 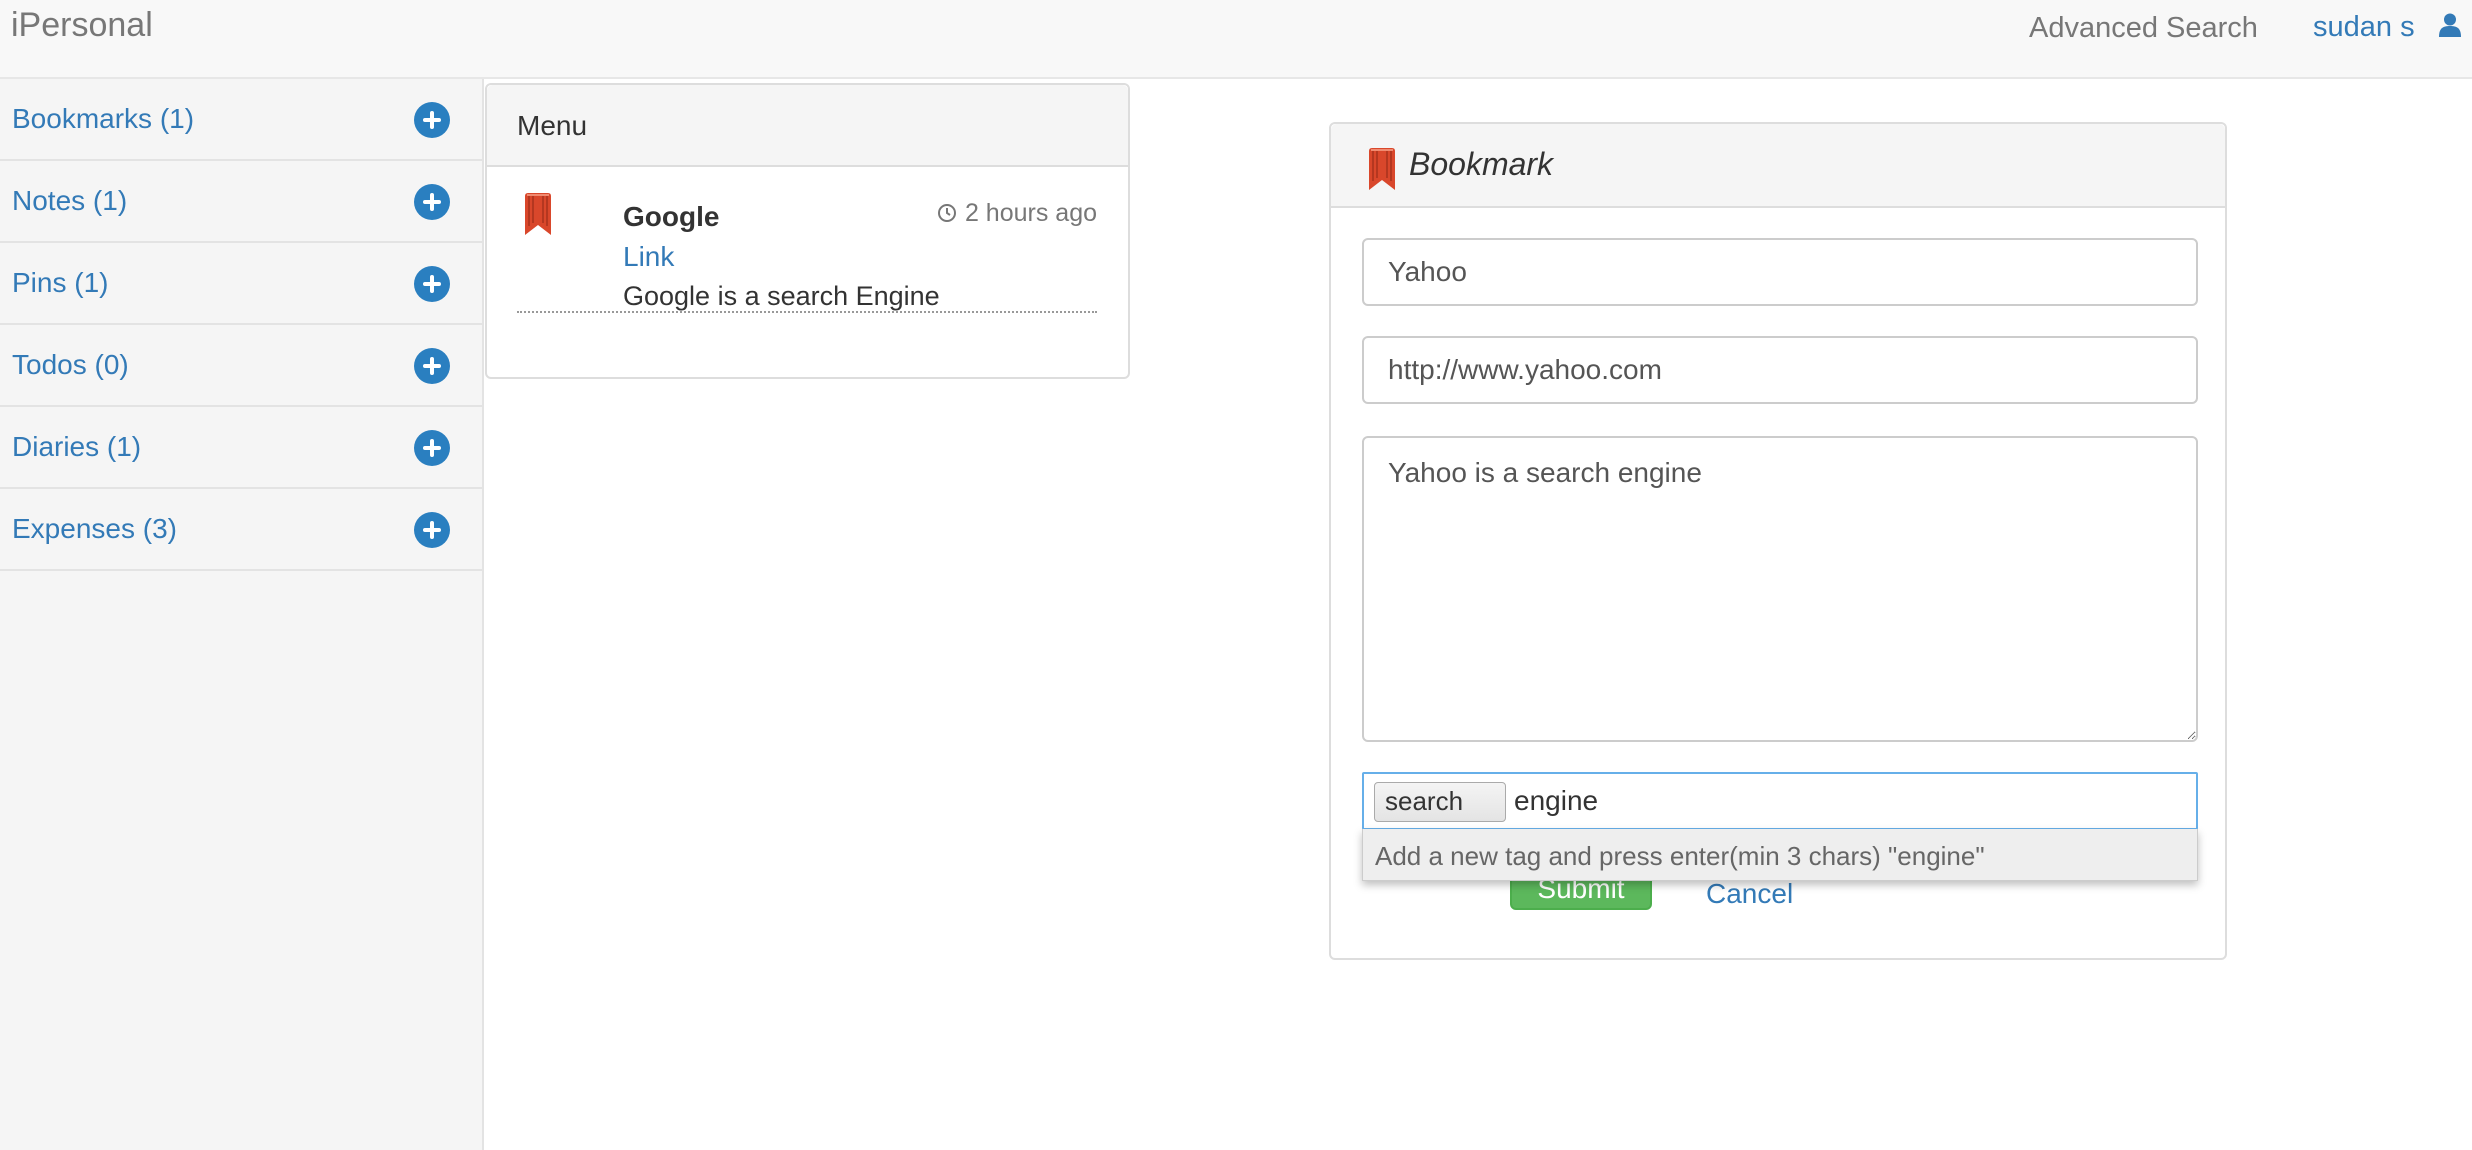 What do you see at coordinates (432, 284) in the screenshot?
I see `add-pin-icon` at bounding box center [432, 284].